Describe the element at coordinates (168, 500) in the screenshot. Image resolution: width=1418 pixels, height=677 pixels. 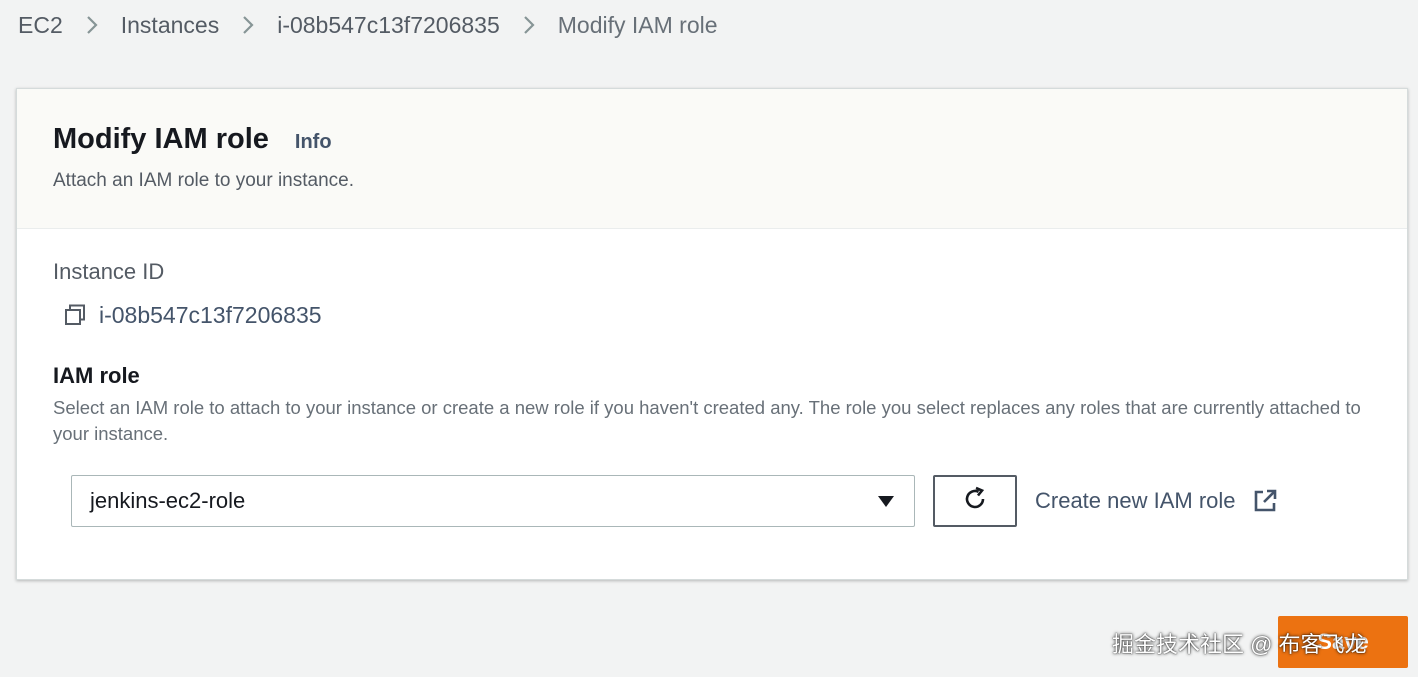
I see `iam-role-selected-value: jenkins-ec2-role` at that location.